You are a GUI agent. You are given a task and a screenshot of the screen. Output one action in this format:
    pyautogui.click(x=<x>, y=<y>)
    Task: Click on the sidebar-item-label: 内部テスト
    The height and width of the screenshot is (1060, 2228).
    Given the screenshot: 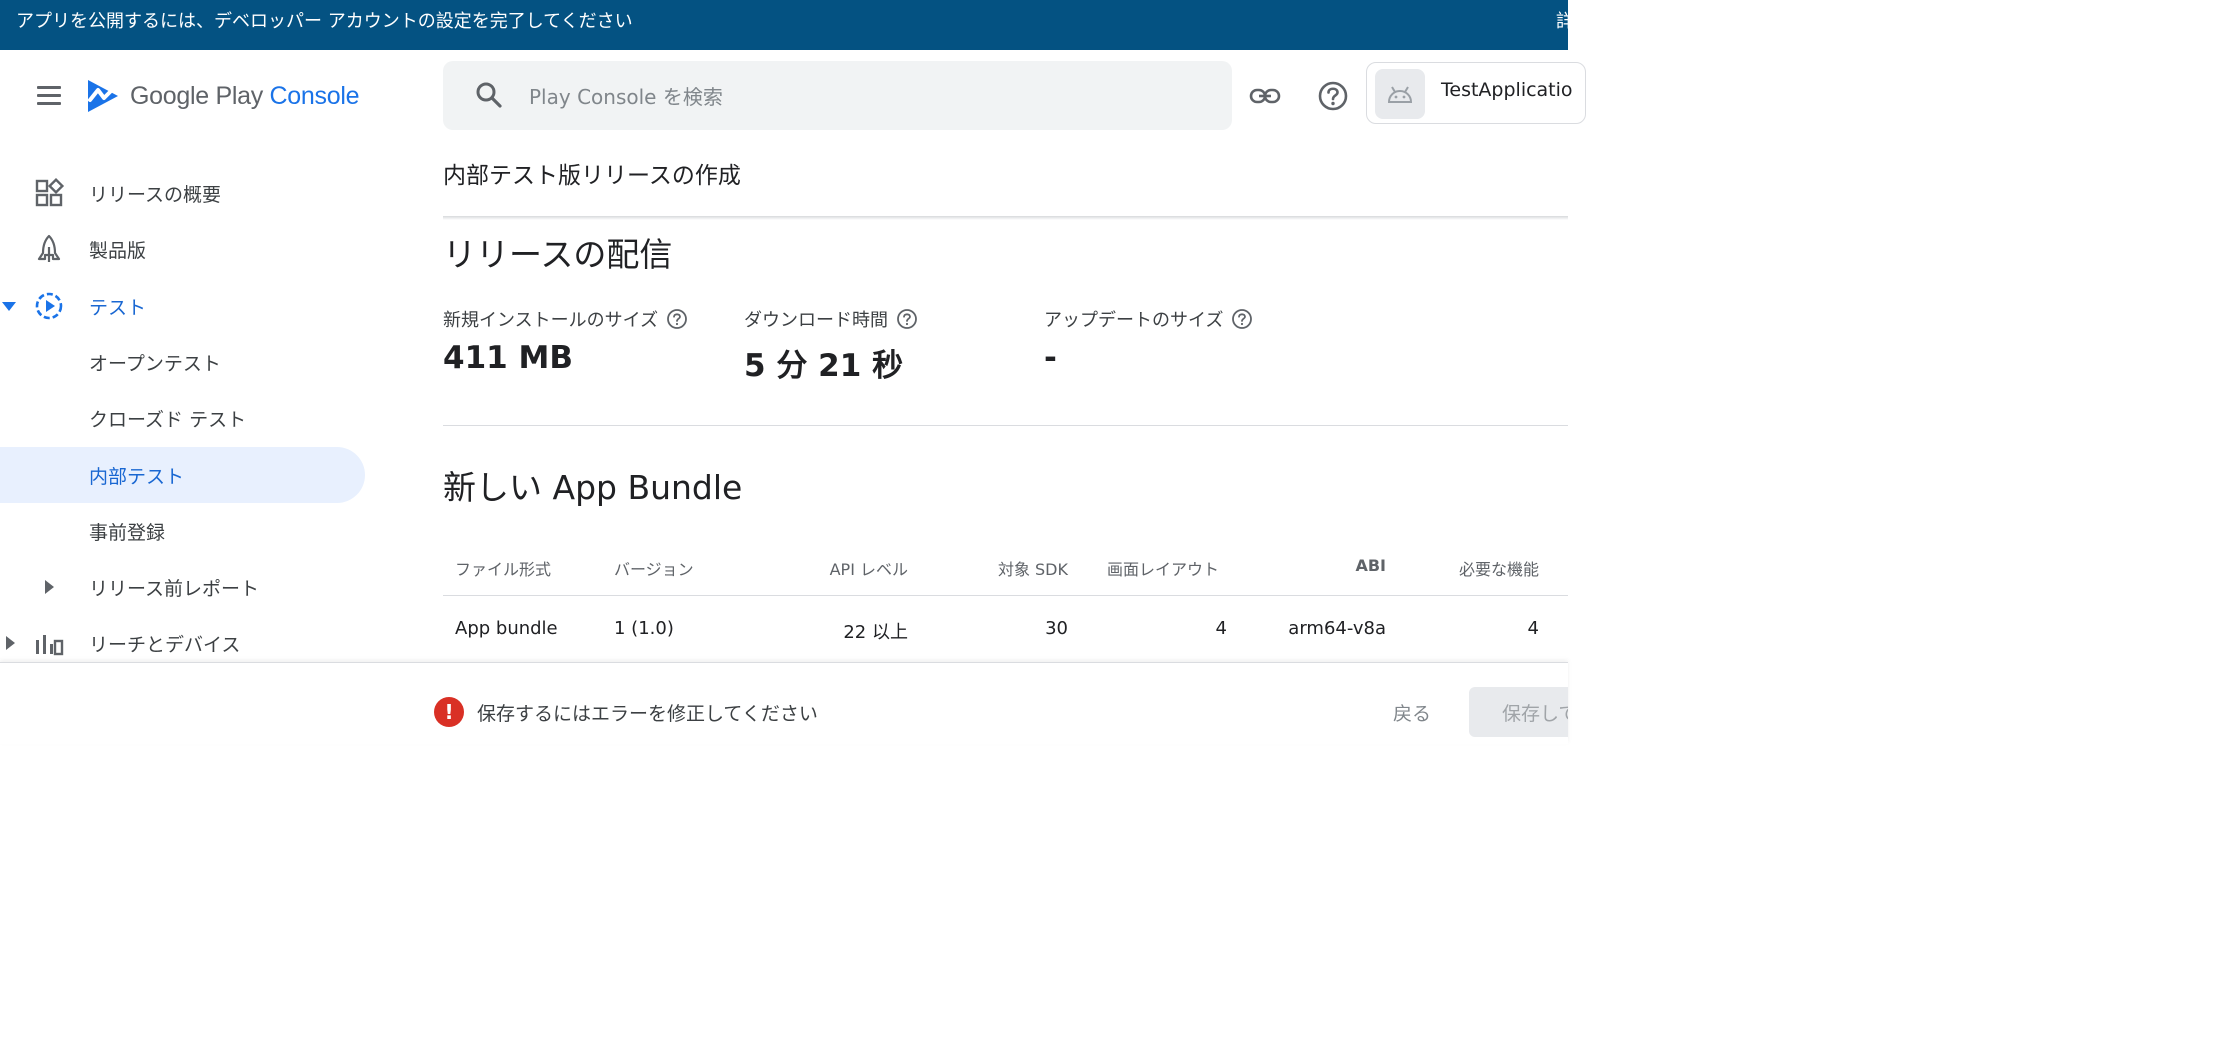 What is the action you would take?
    pyautogui.click(x=137, y=477)
    